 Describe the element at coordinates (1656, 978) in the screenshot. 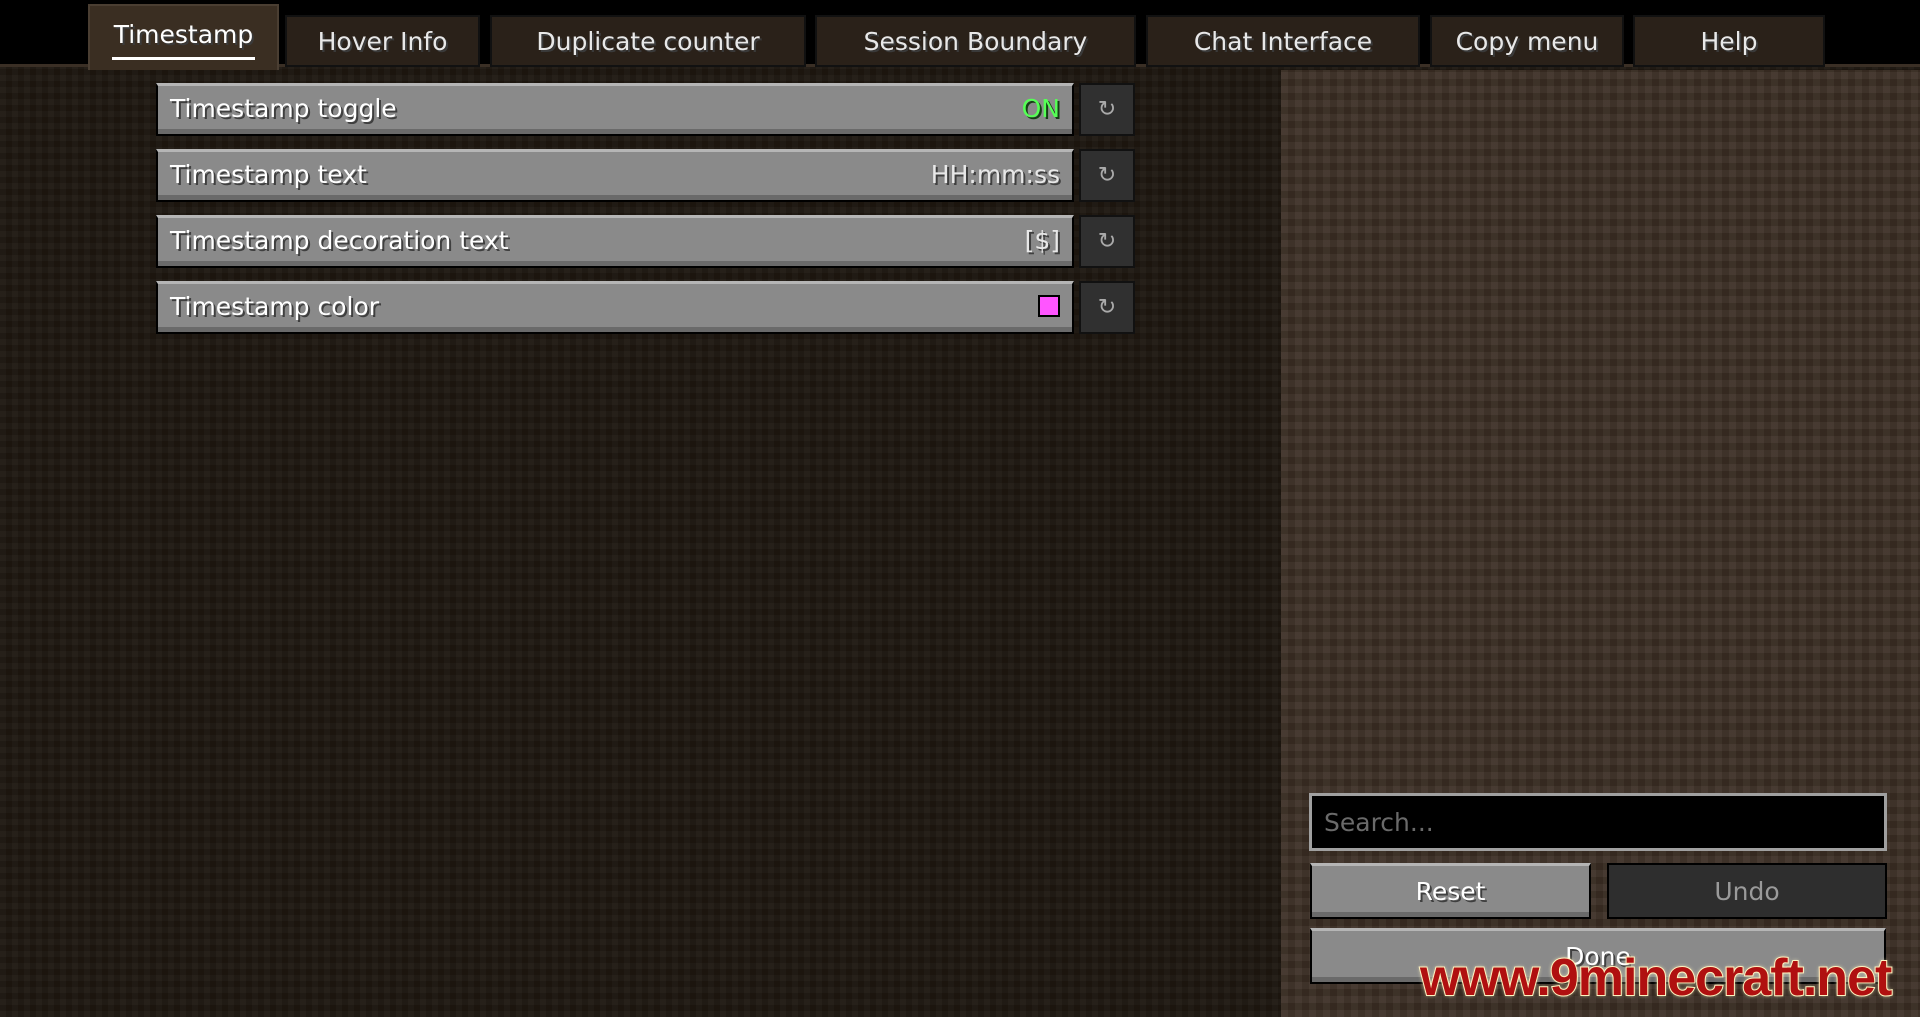

I see `watermark: www.9minecraft.net` at that location.